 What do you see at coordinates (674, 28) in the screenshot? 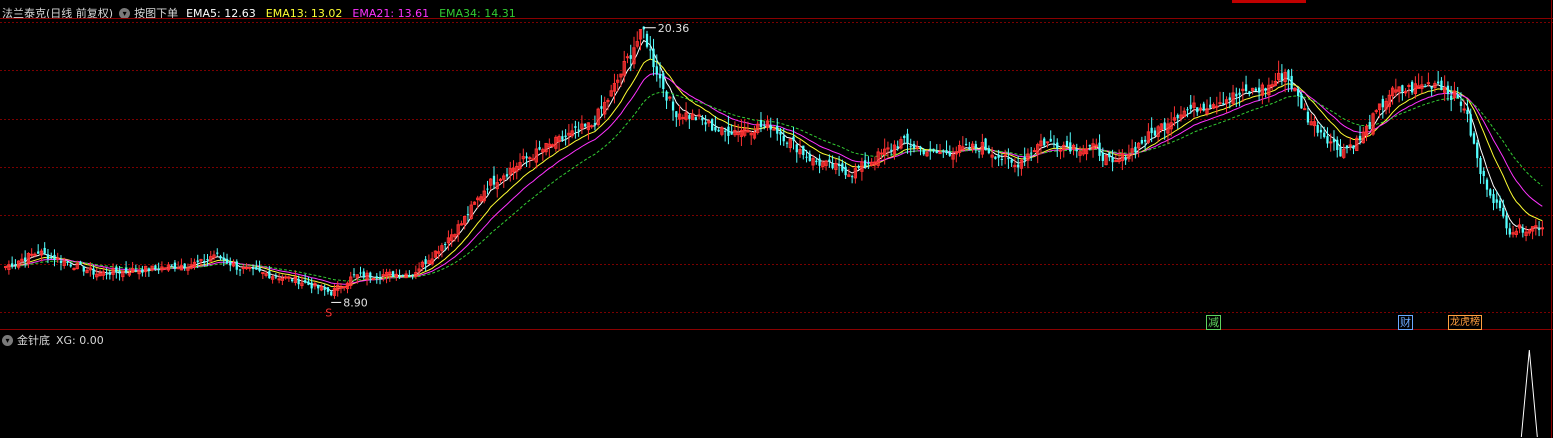
I see `high-price-label: 20.36` at bounding box center [674, 28].